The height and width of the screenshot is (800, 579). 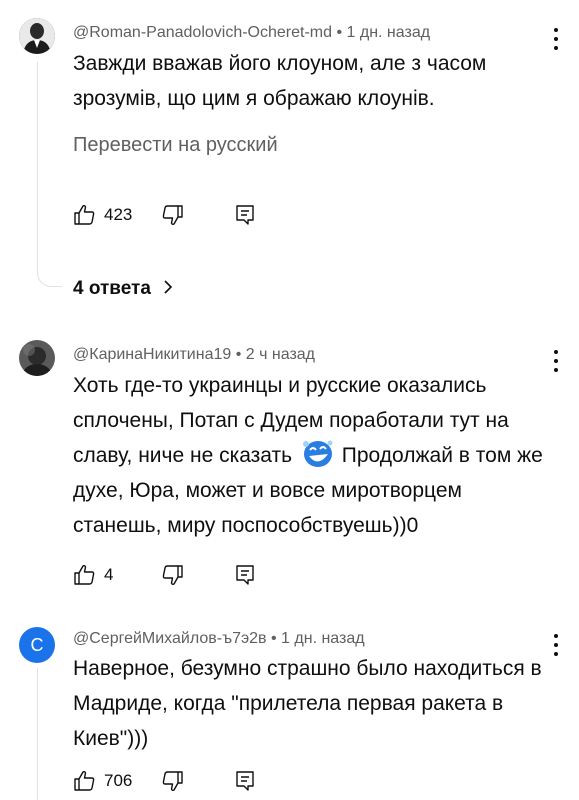 I want to click on comment-time: 2 ч назад, so click(x=280, y=354).